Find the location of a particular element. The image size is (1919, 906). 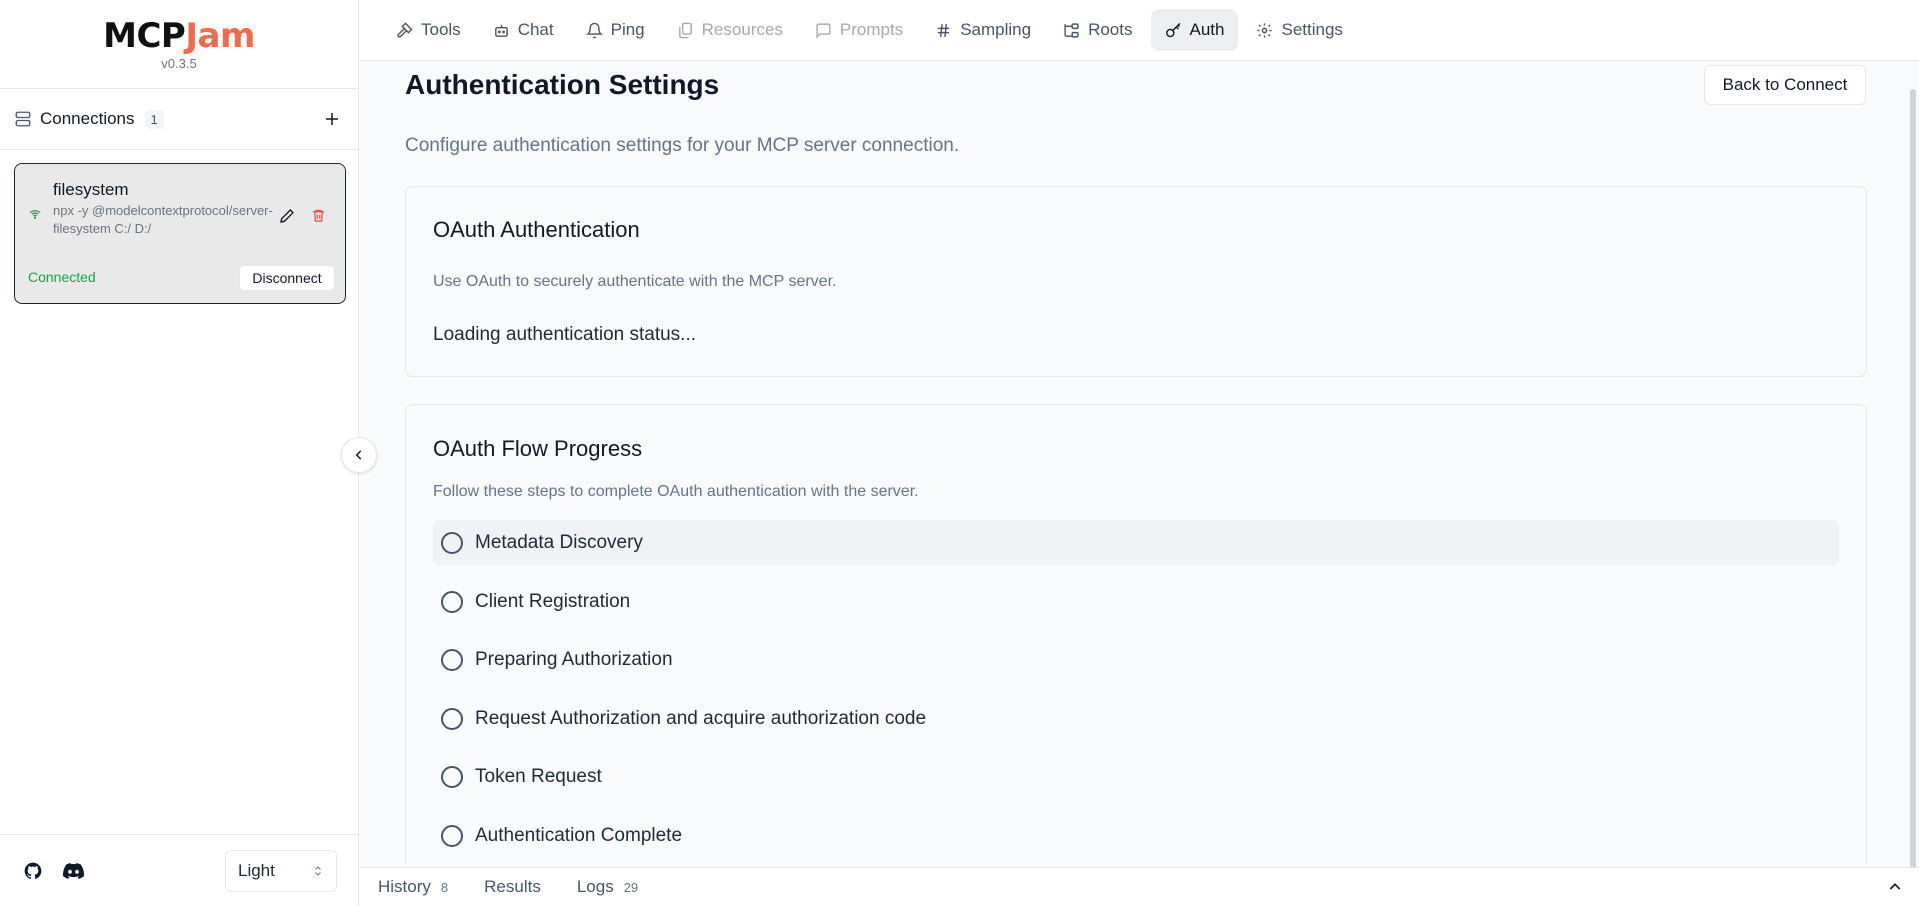

connections-title: Connections is located at coordinates (87, 118).